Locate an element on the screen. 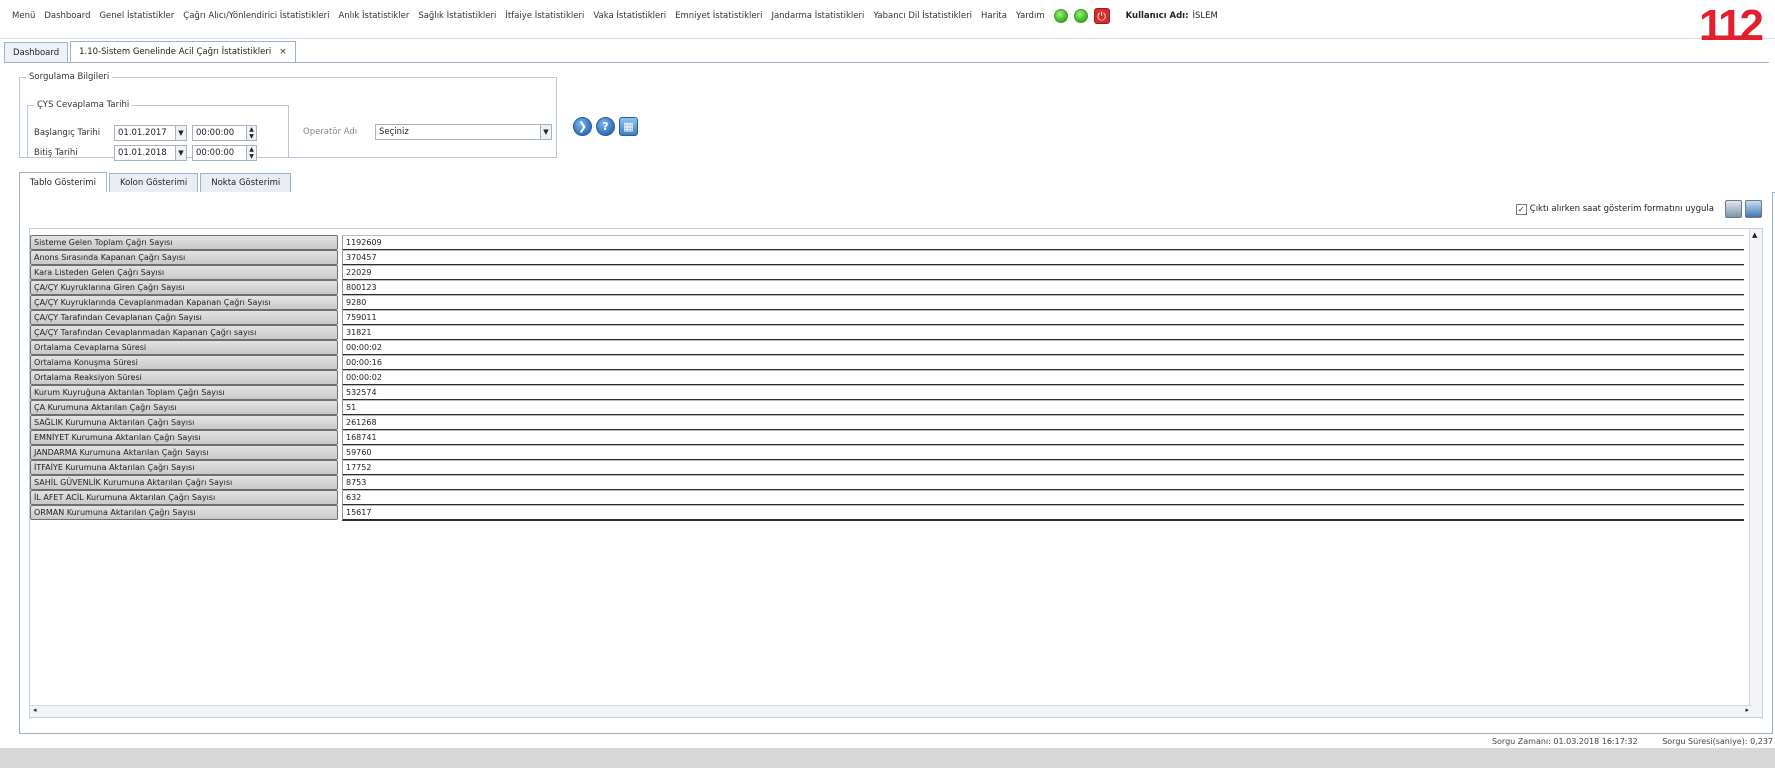  row-value: 532574 is located at coordinates (1043, 393).